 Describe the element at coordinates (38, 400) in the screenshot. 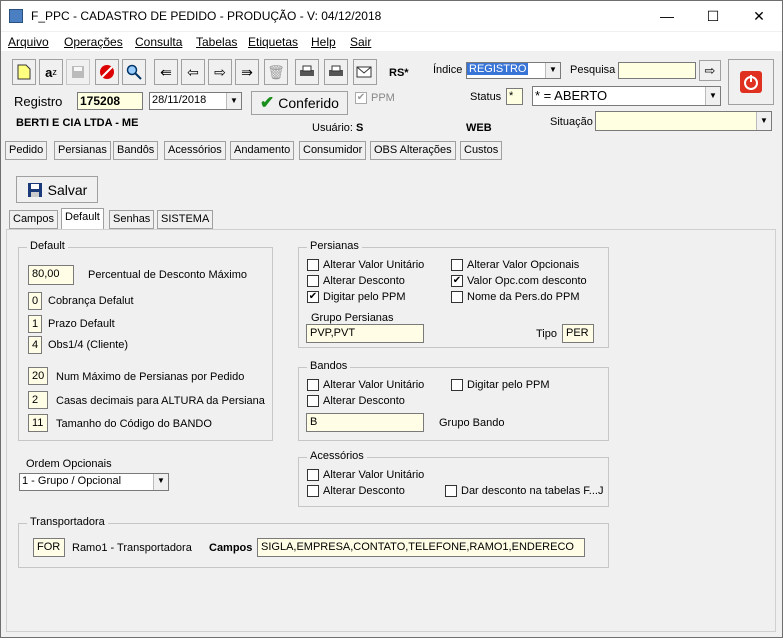

I see `casas-decimais-input: 2` at that location.